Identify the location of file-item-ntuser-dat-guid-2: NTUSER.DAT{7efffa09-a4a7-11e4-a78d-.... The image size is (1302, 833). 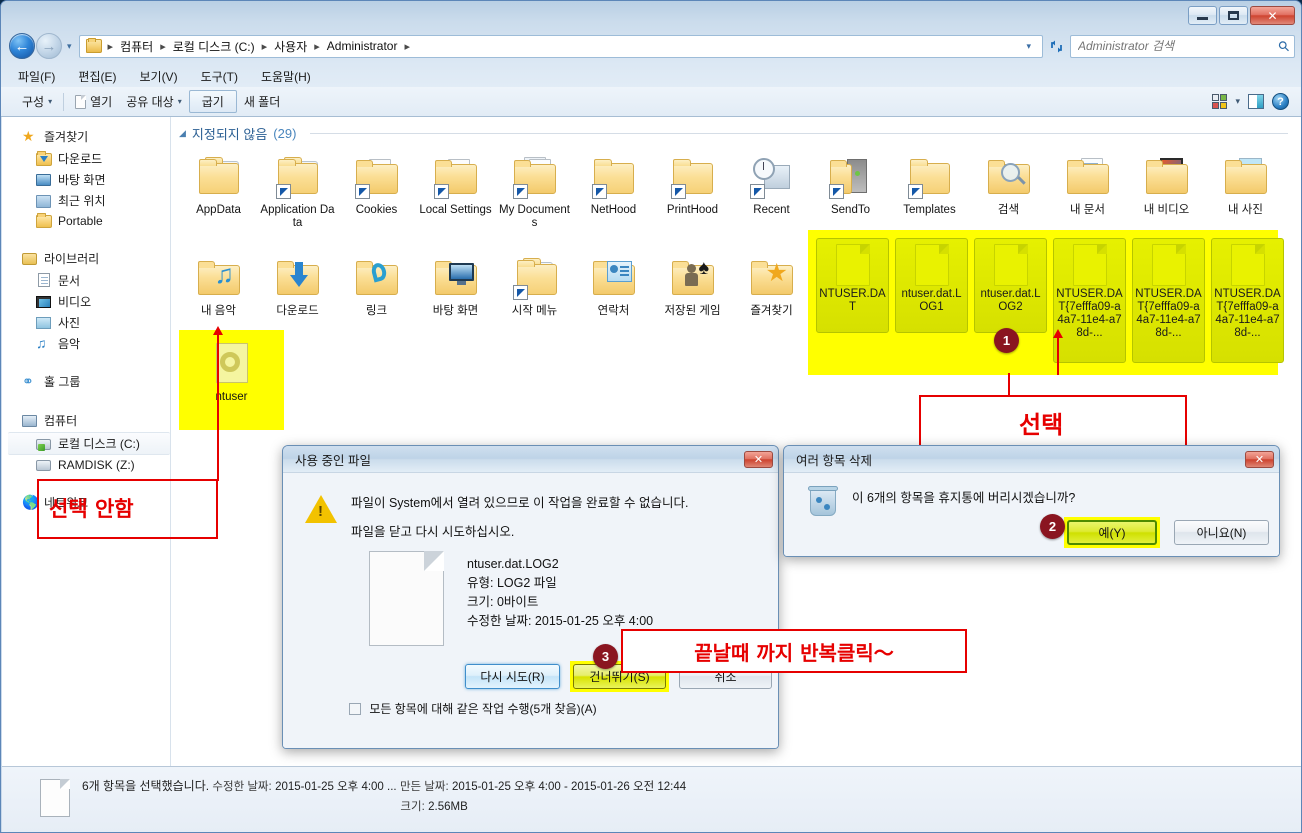
(1168, 300).